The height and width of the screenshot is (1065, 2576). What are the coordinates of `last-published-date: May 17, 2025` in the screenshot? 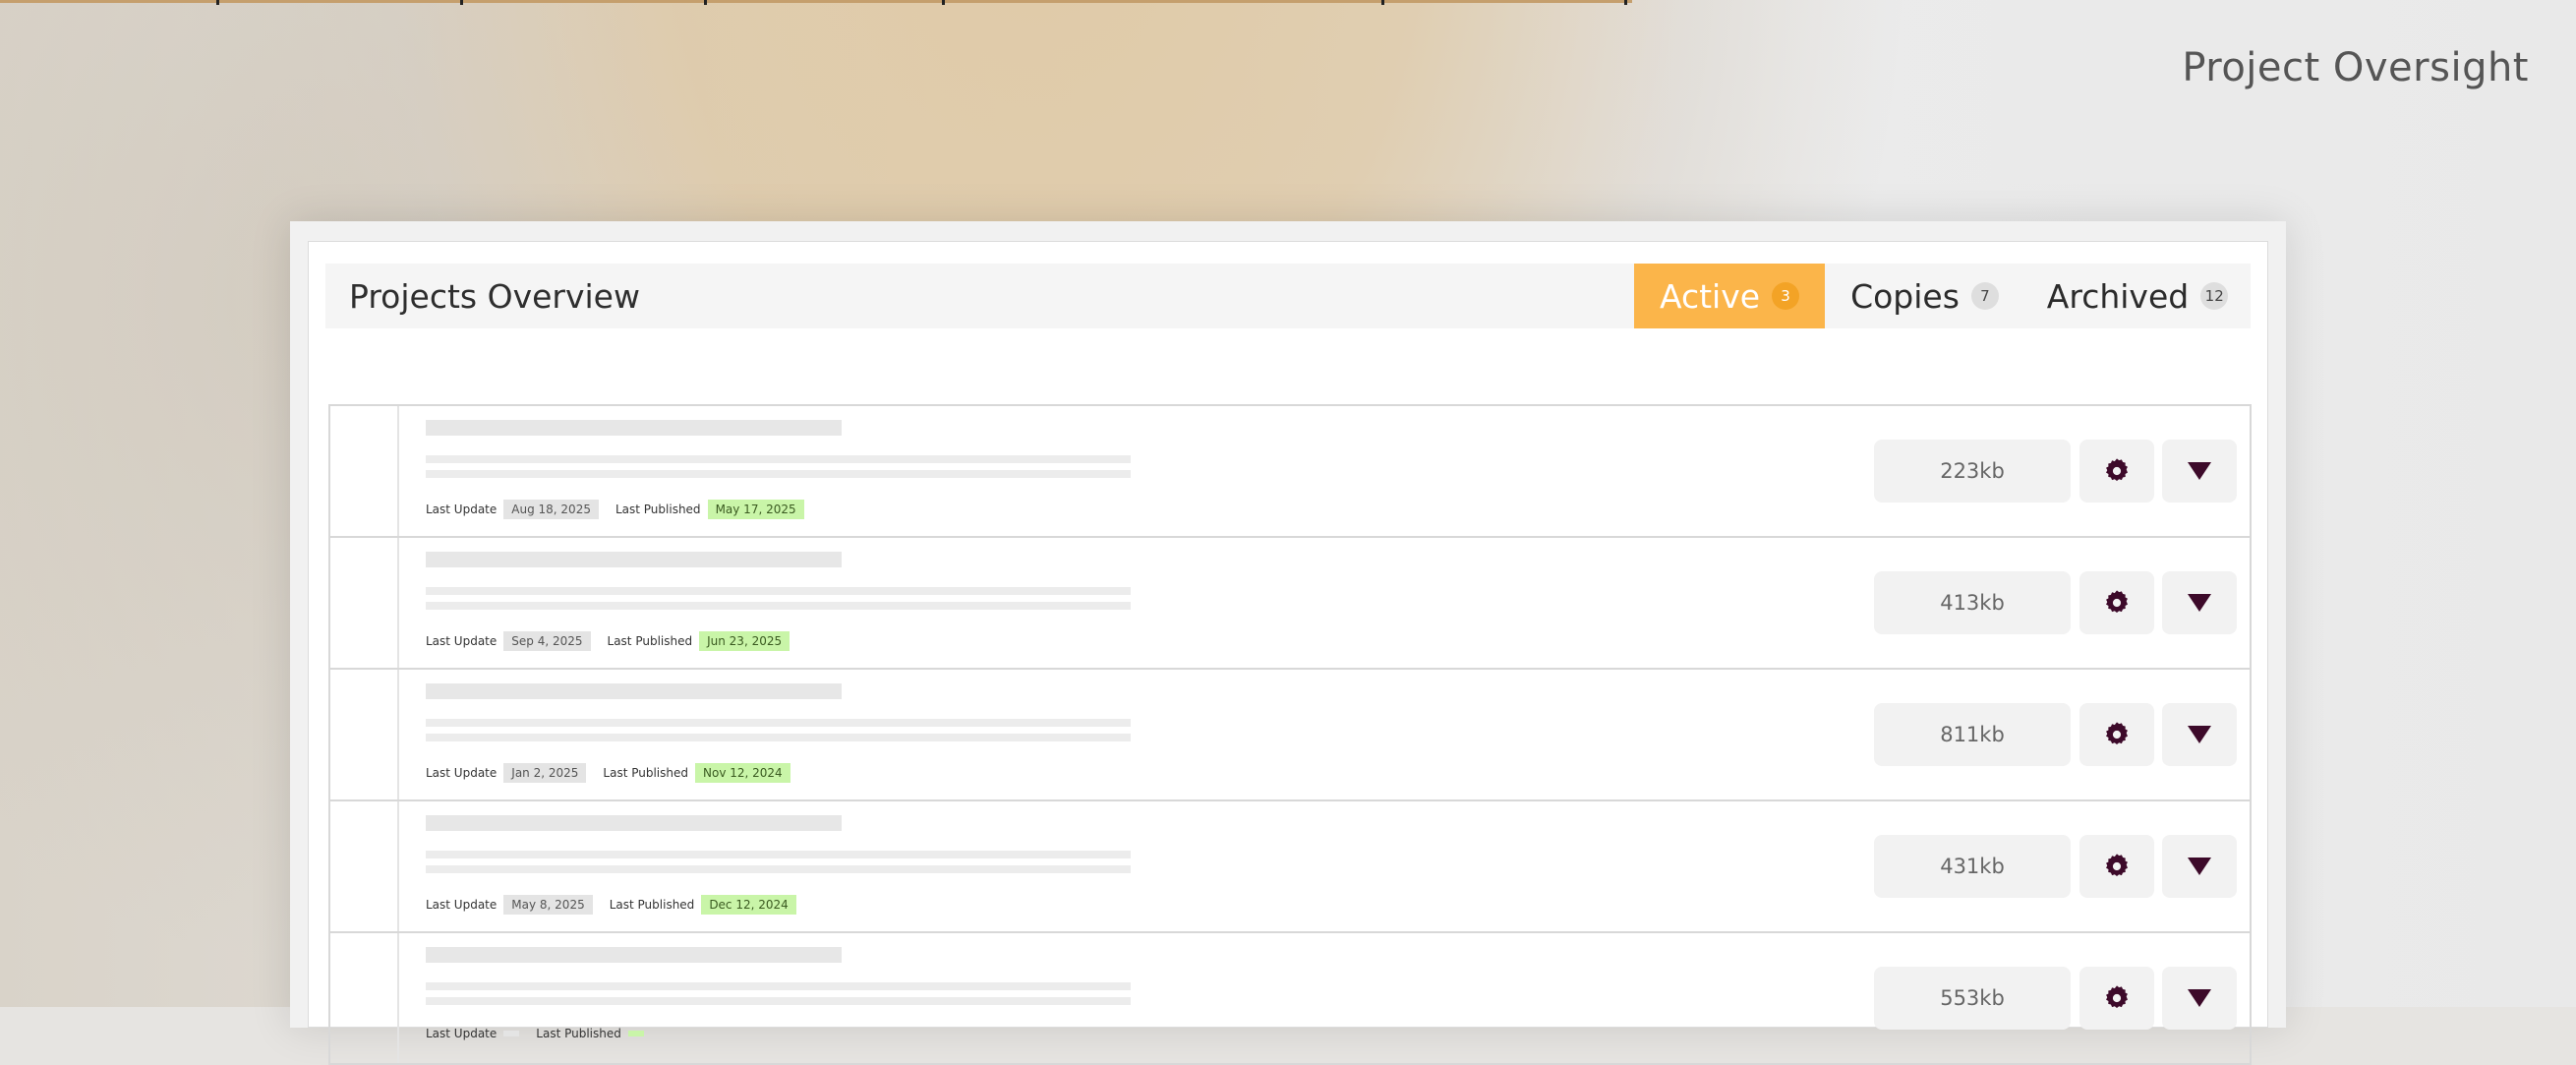 It's located at (755, 509).